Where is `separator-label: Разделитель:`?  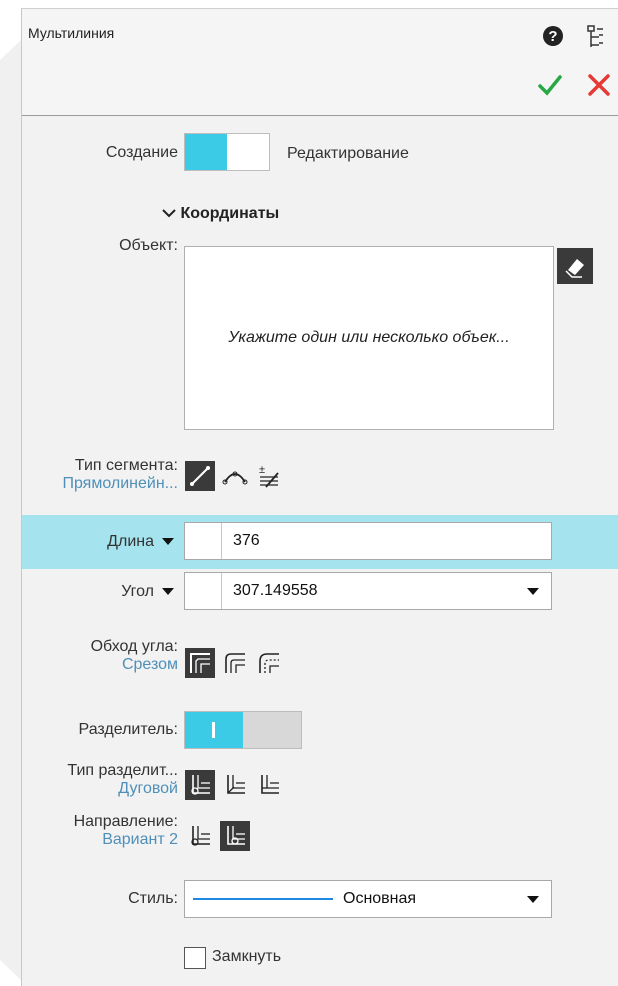 separator-label: Разделитель: is located at coordinates (128, 729).